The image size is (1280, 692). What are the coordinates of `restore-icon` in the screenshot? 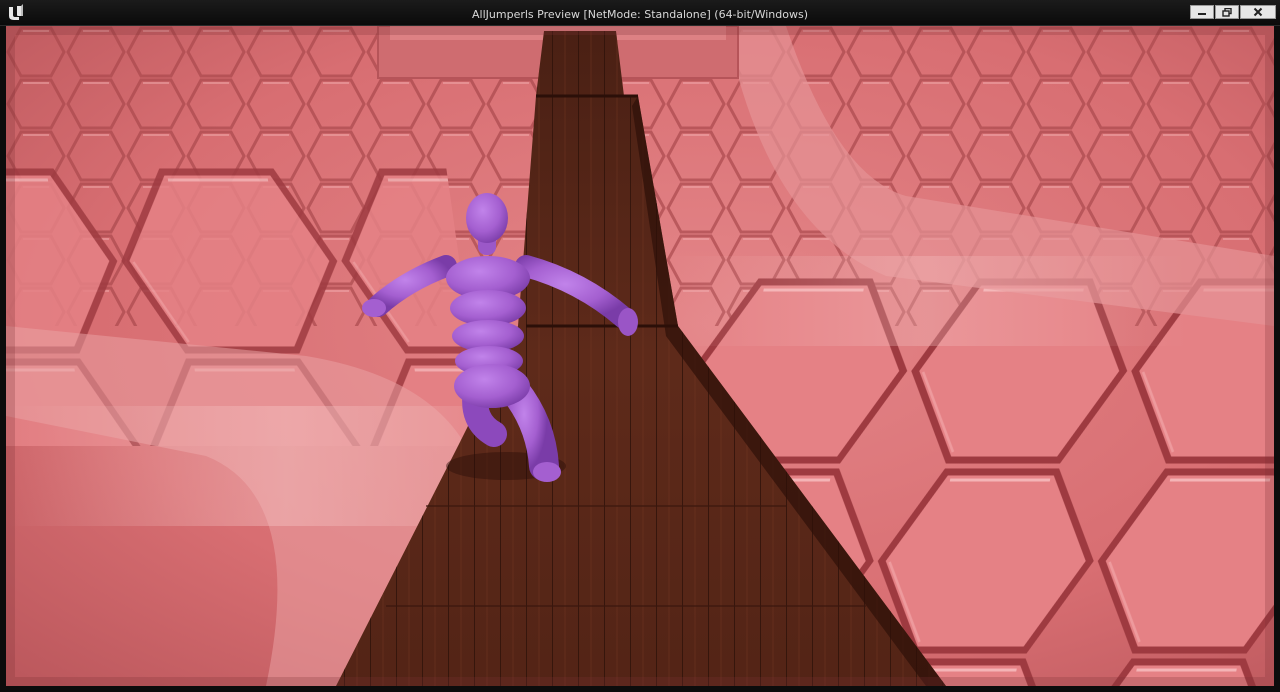 It's located at (1227, 12).